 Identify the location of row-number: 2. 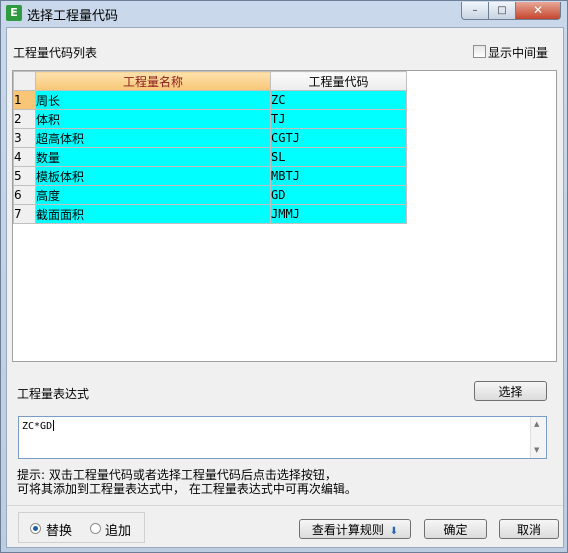
(24, 119).